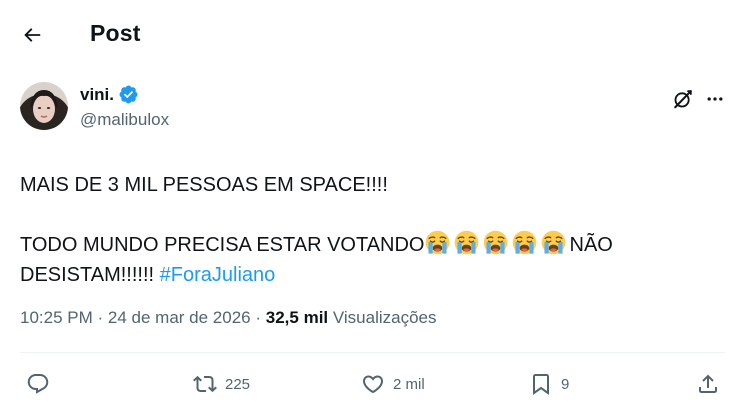 The image size is (745, 408). I want to click on share-button, so click(708, 384).